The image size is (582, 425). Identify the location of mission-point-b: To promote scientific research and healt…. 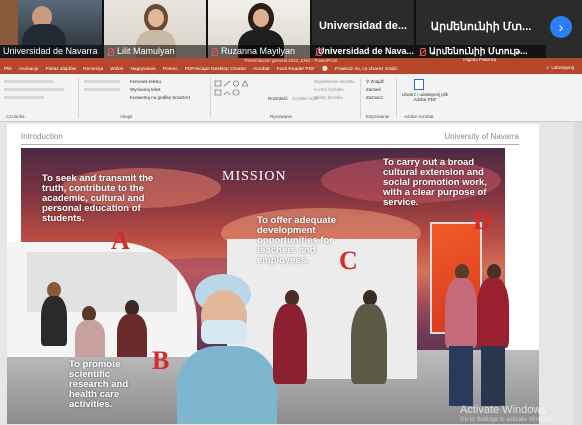
(99, 384).